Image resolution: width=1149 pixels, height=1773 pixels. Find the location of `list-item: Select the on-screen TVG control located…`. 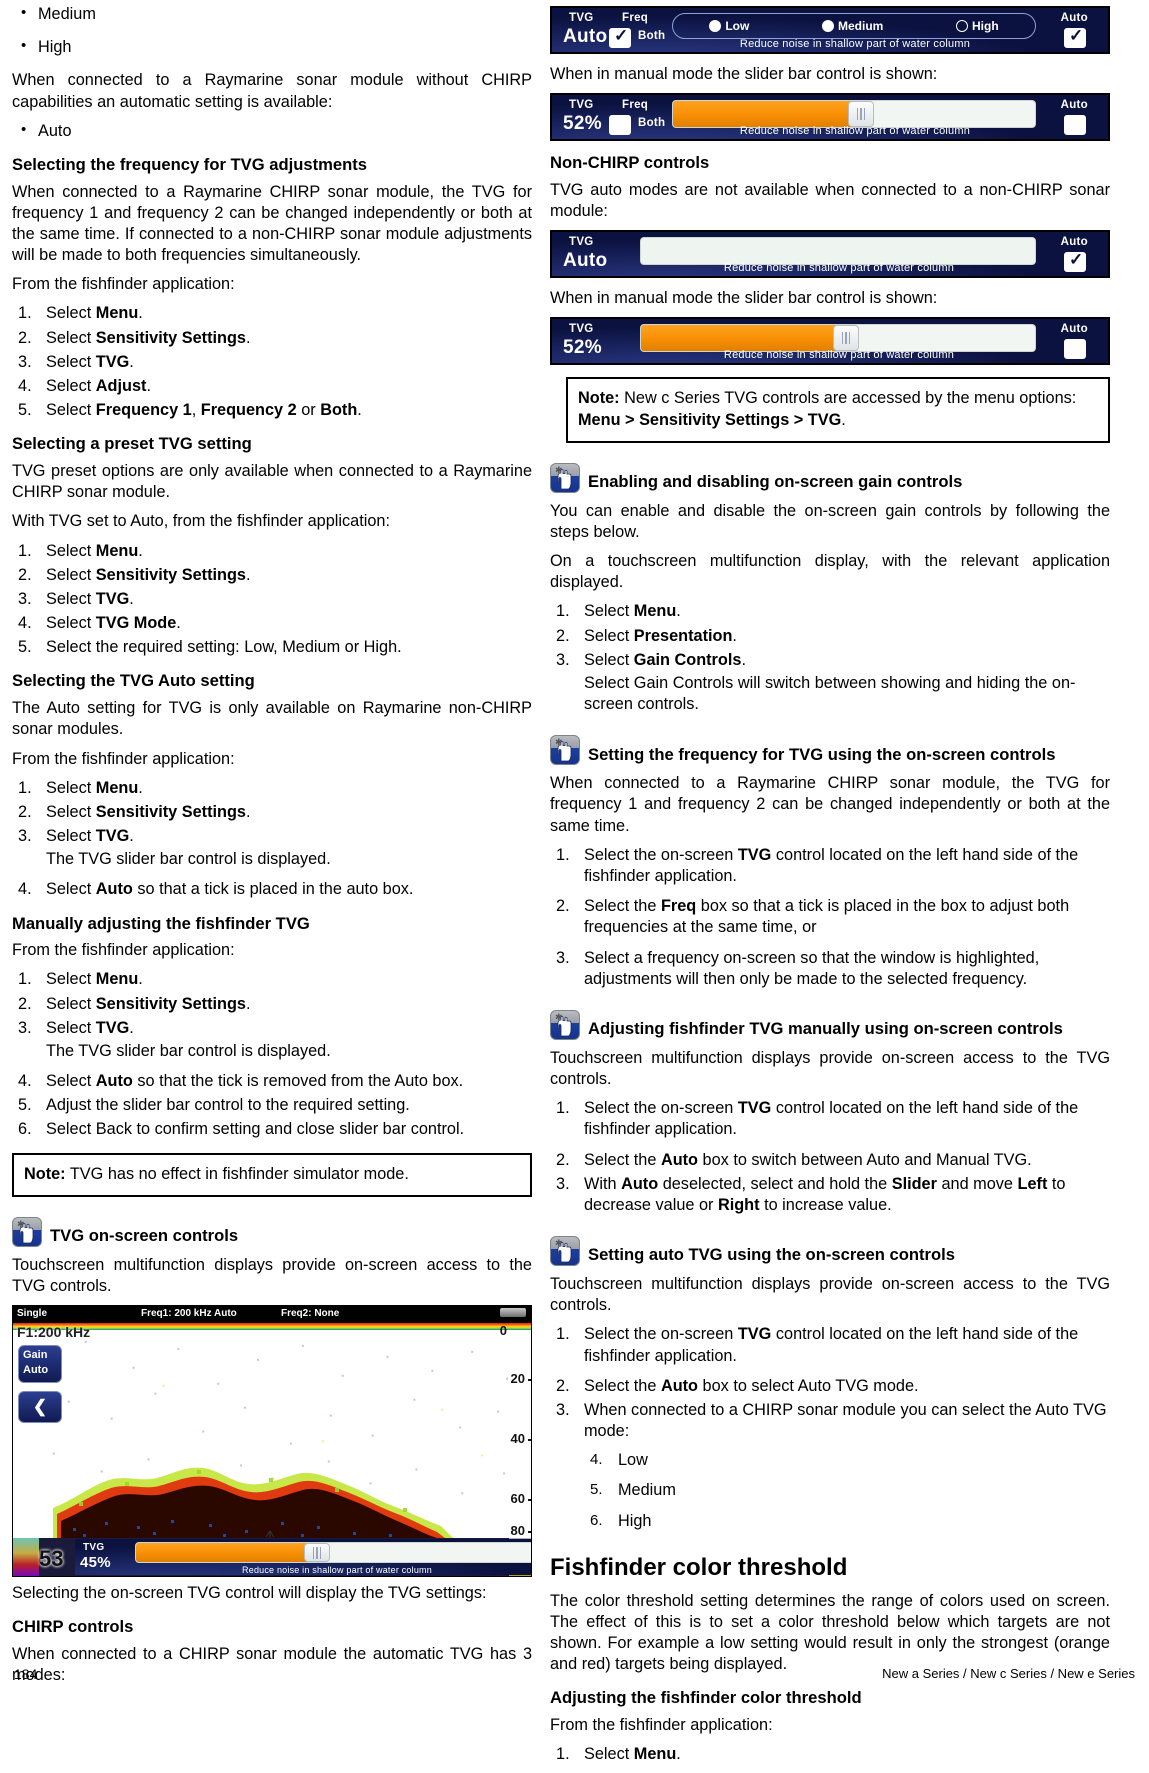

list-item: Select the on-screen TVG control located… is located at coordinates (817, 1118).